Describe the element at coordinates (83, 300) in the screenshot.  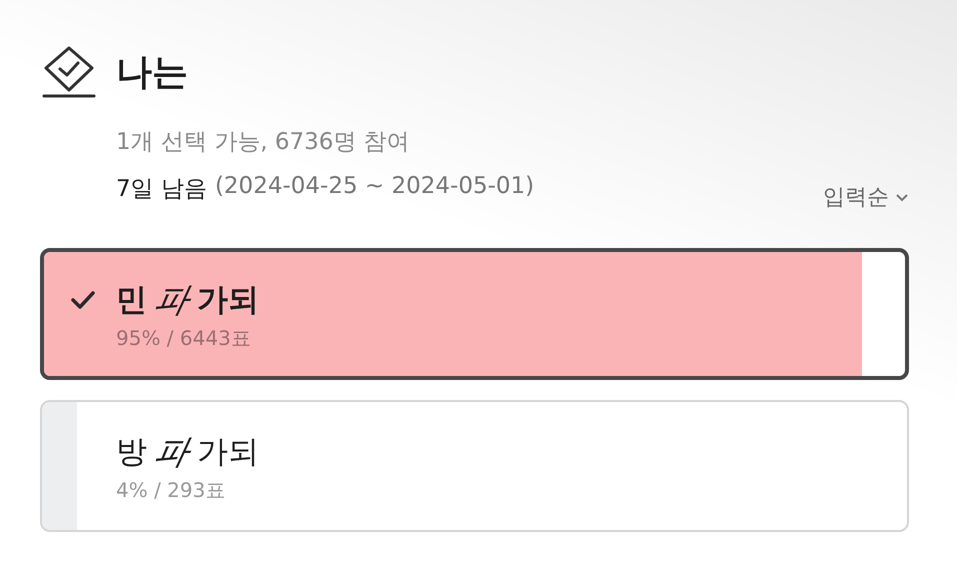
I see `check-icon` at that location.